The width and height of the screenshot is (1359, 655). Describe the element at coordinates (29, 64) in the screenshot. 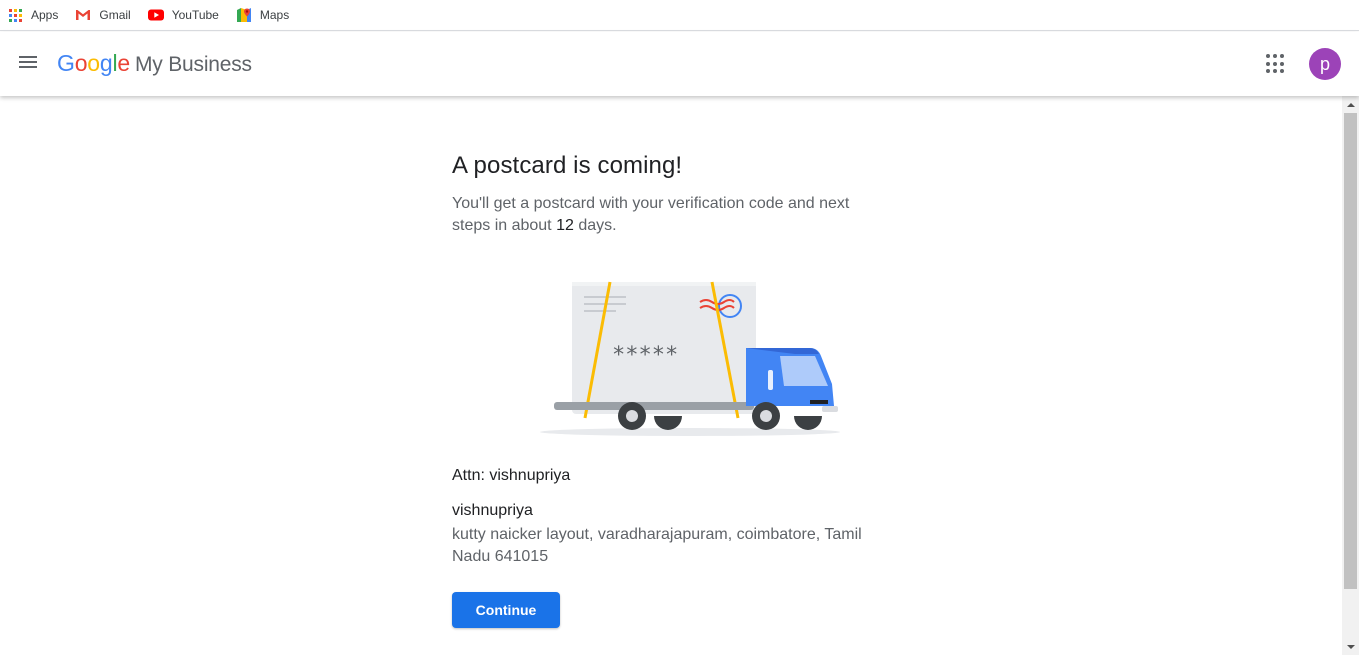

I see `hamburger-menu-icon` at that location.